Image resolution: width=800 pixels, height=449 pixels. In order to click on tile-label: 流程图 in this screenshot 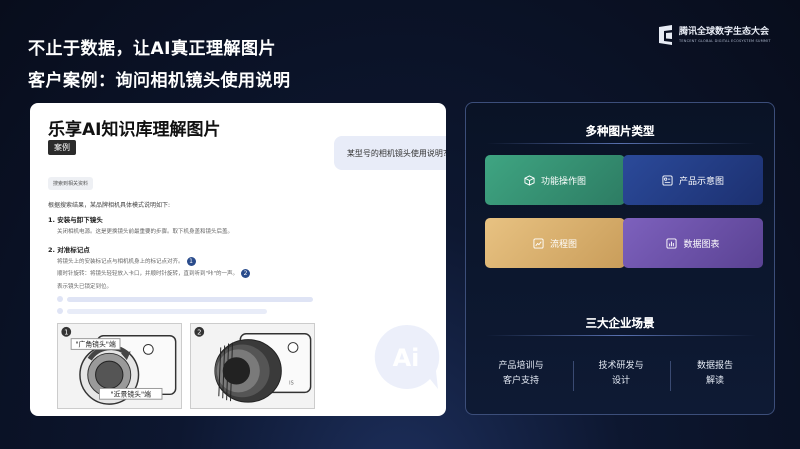, I will do `click(563, 244)`.